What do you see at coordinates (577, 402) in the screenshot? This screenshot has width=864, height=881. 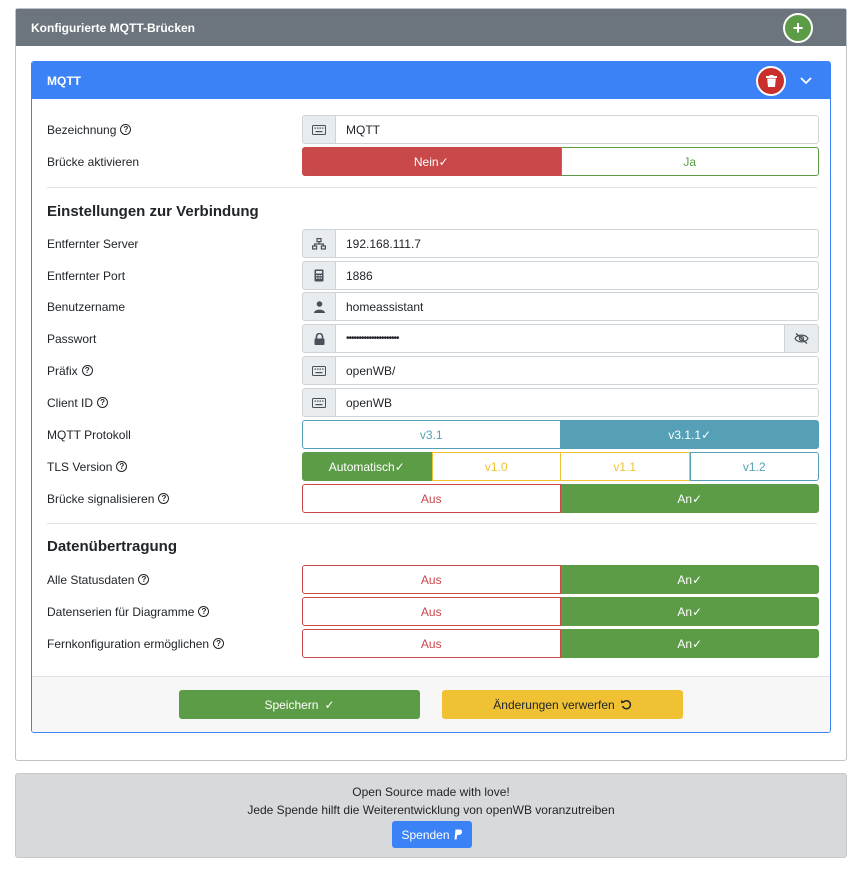 I see `client-id-input: openWB` at bounding box center [577, 402].